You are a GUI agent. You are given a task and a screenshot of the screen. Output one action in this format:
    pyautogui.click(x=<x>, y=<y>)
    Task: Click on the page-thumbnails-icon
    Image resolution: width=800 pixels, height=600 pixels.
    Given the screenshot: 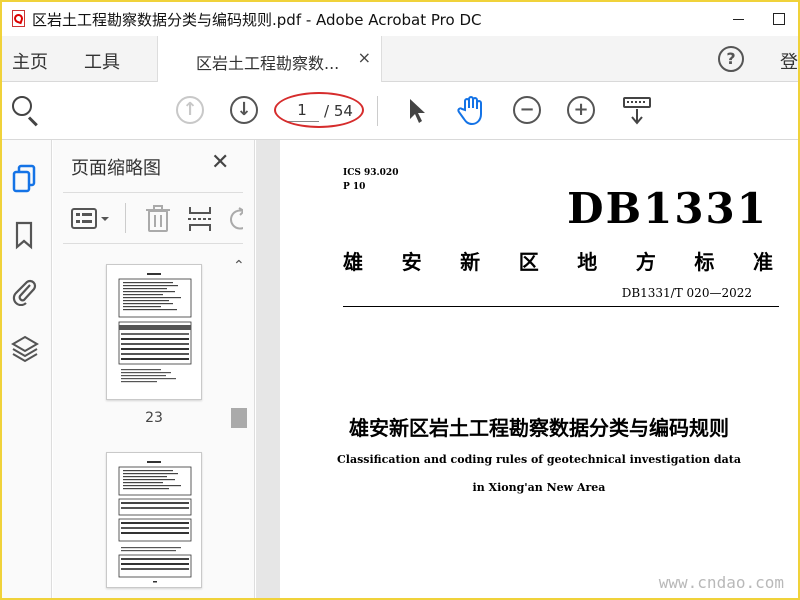 What is the action you would take?
    pyautogui.click(x=25, y=181)
    